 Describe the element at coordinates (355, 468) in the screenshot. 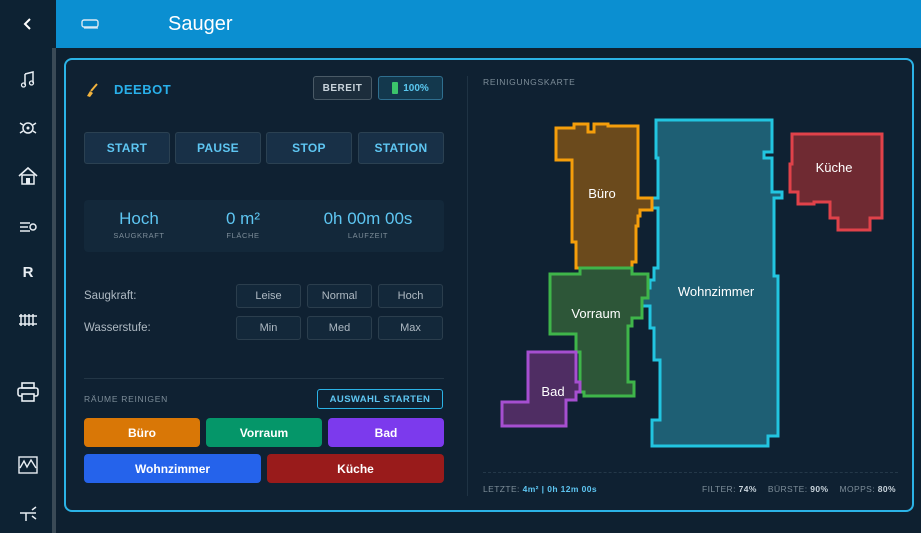

I see `room-button-kueche: Küche` at that location.